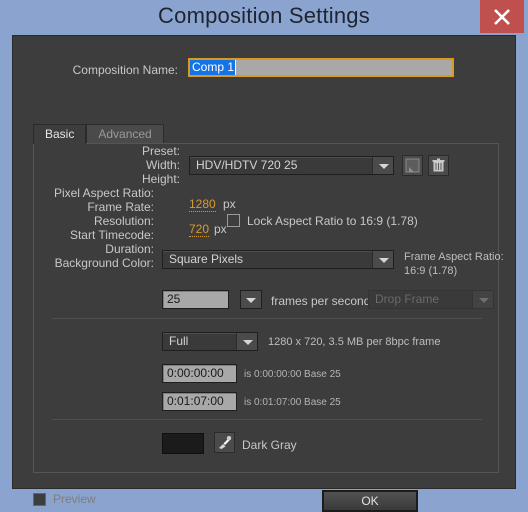 Image resolution: width=528 pixels, height=512 pixels. What do you see at coordinates (206, 259) in the screenshot?
I see `pixel-aspect-ratio-value: Square Pixels` at bounding box center [206, 259].